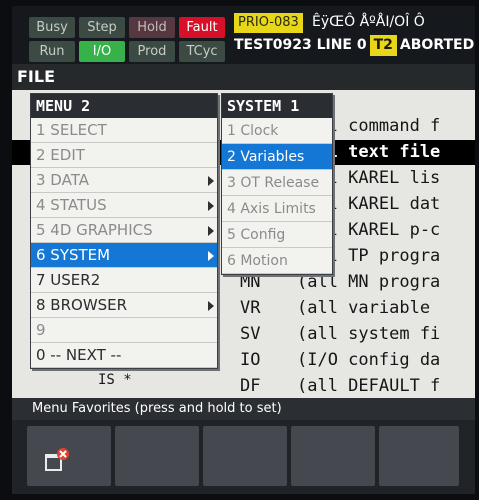  I want to click on file-type-code: IO, so click(250, 360).